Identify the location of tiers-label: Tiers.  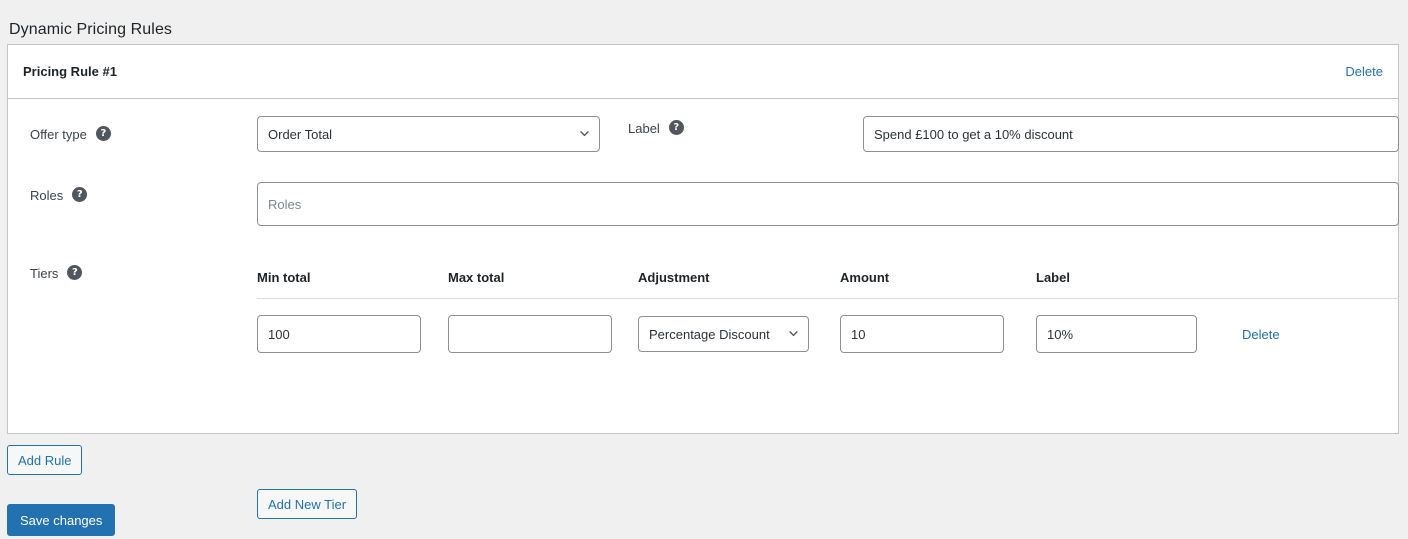
(44, 273).